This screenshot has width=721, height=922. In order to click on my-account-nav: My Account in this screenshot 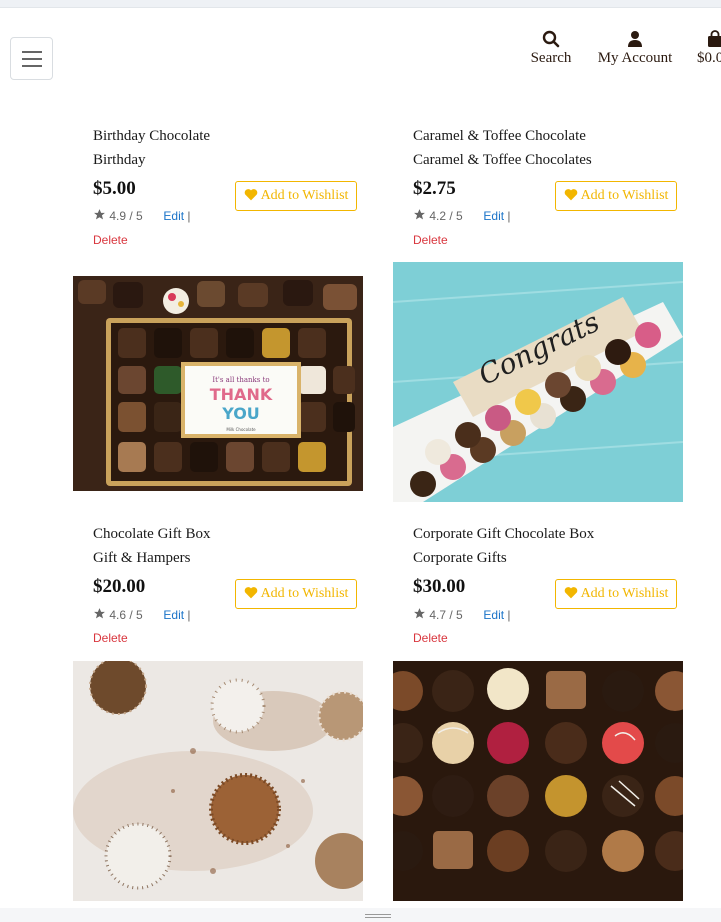, I will do `click(635, 55)`.